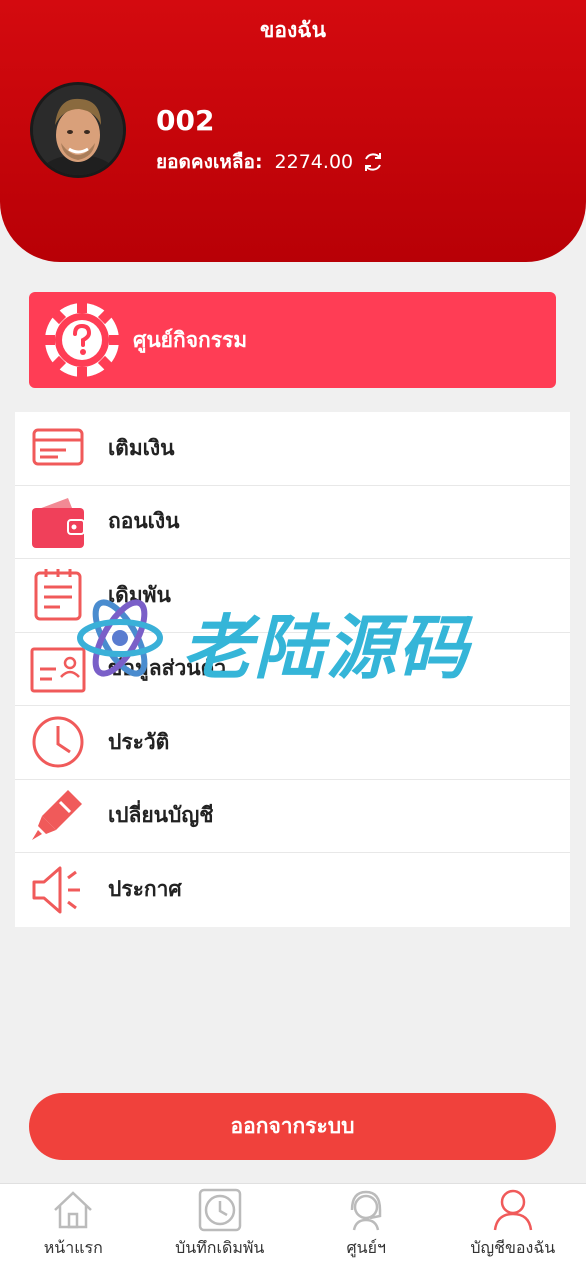  What do you see at coordinates (366, 1247) in the screenshot?
I see `nav-label: ศูนย์ฯ` at bounding box center [366, 1247].